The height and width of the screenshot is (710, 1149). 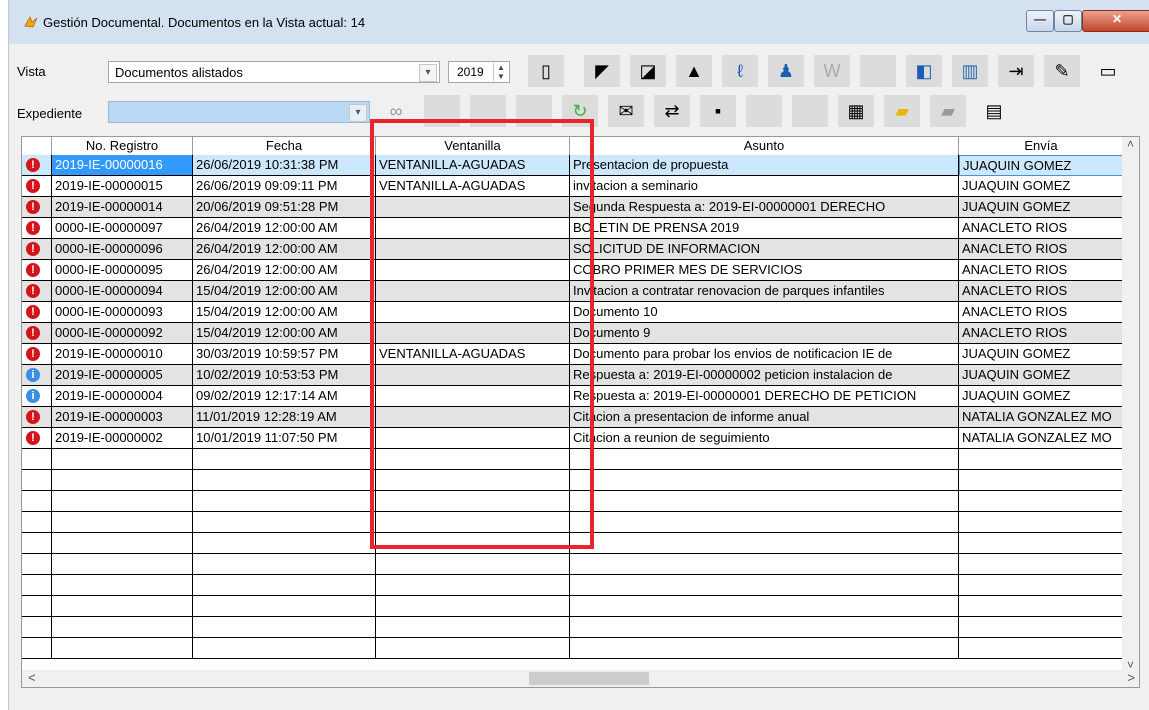 What do you see at coordinates (284, 375) in the screenshot?
I see `cell-fecha: 10/02/2019 10:53:53 PM` at bounding box center [284, 375].